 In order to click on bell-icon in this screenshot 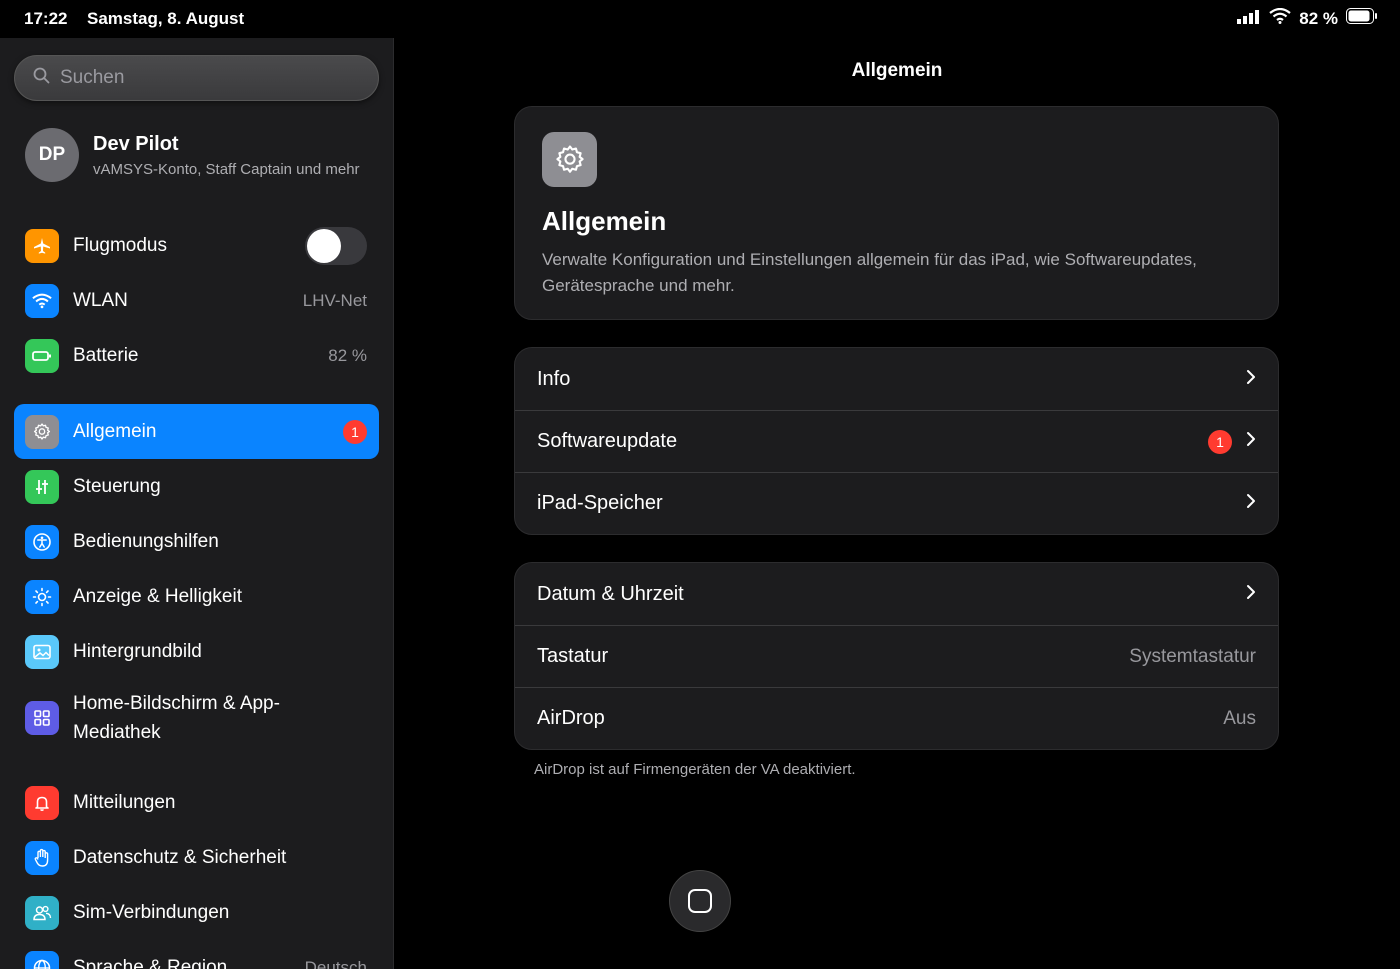, I will do `click(42, 802)`.